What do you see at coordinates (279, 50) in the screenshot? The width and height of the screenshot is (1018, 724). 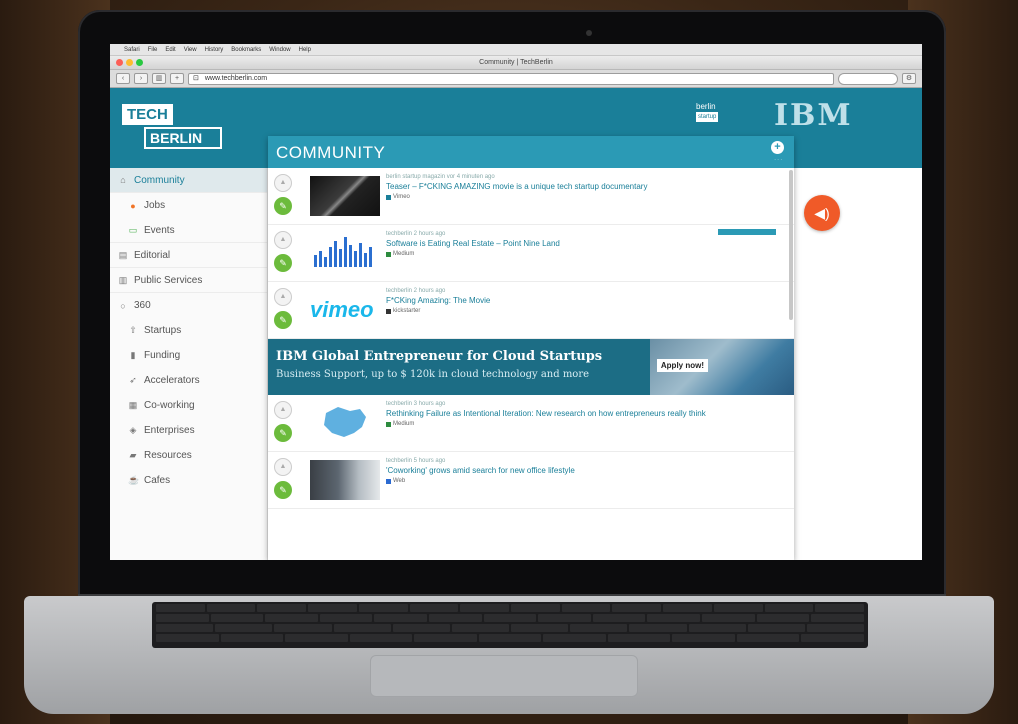 I see `menu-window: Window` at bounding box center [279, 50].